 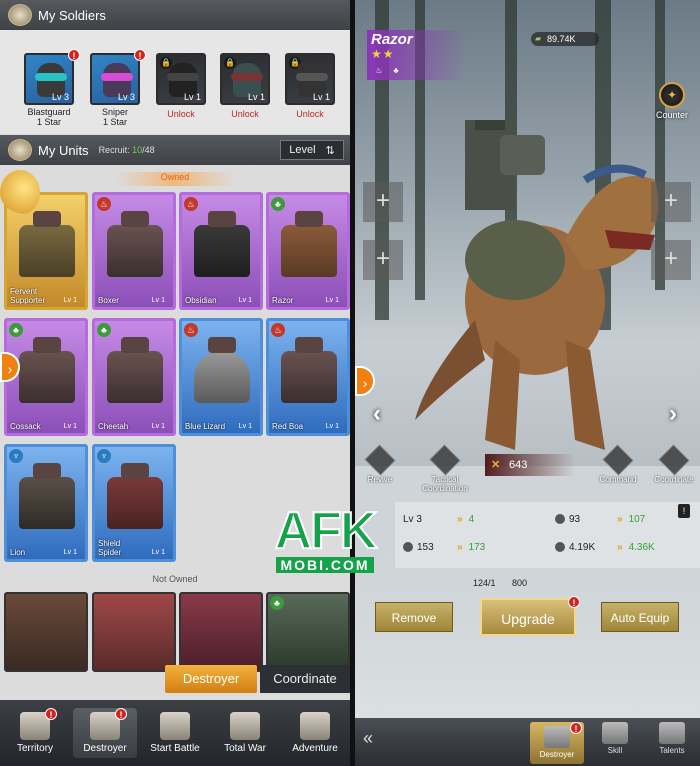 I want to click on soldier-locked-3: 🔒 Lv 1 Unlock, so click(x=310, y=86).